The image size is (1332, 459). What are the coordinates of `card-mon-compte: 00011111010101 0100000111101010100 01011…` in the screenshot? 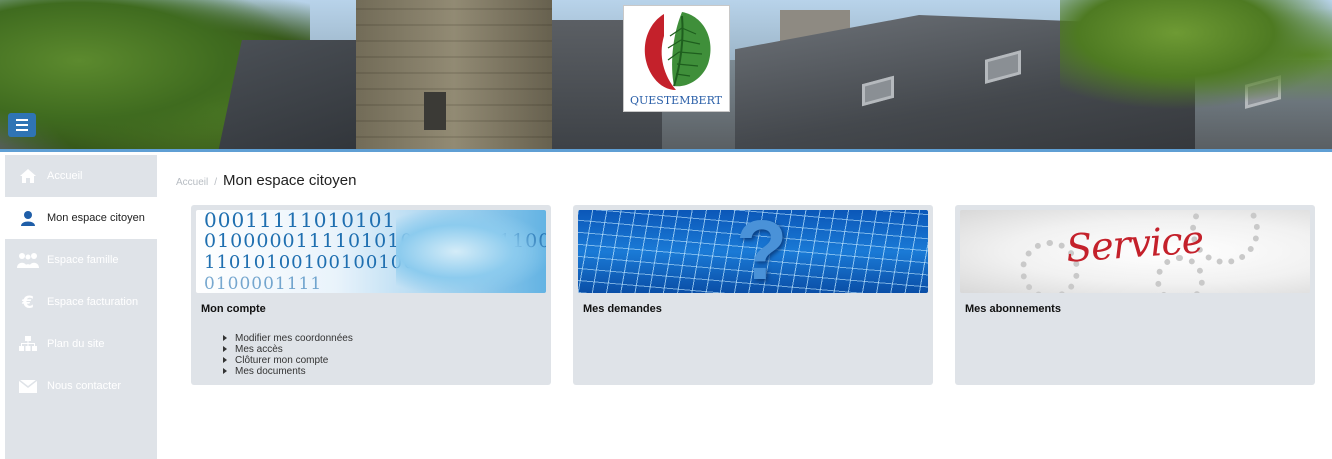 It's located at (371, 295).